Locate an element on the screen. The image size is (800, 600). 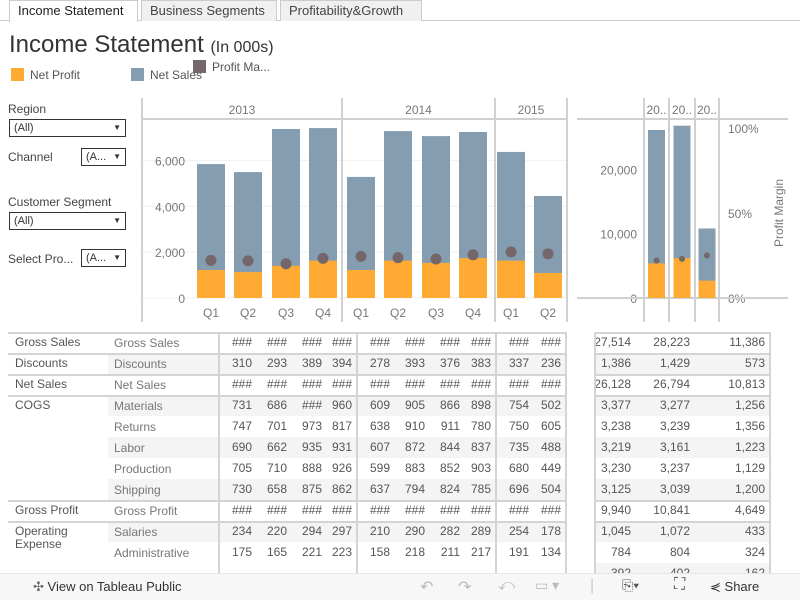
table-cell: 488 is located at coordinates (550, 447).